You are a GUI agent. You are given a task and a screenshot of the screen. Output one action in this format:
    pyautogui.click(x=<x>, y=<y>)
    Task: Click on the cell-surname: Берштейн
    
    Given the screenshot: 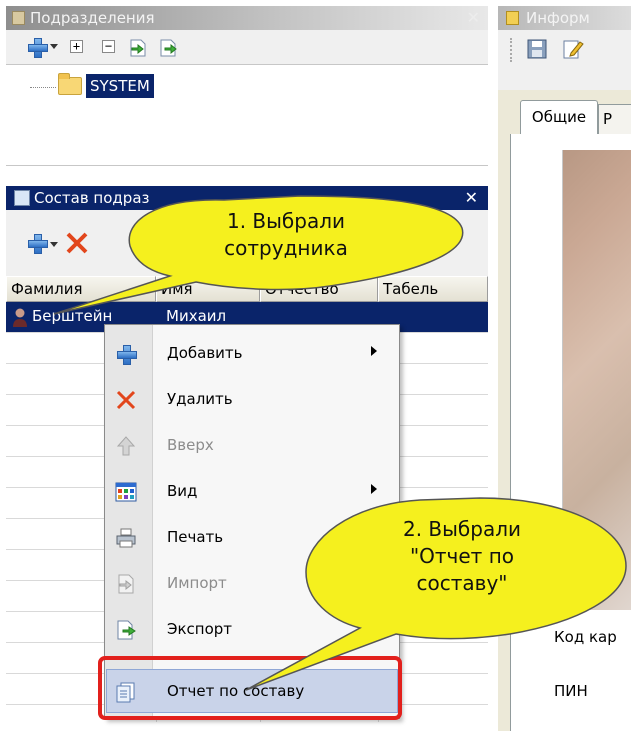 What is the action you would take?
    pyautogui.click(x=72, y=316)
    